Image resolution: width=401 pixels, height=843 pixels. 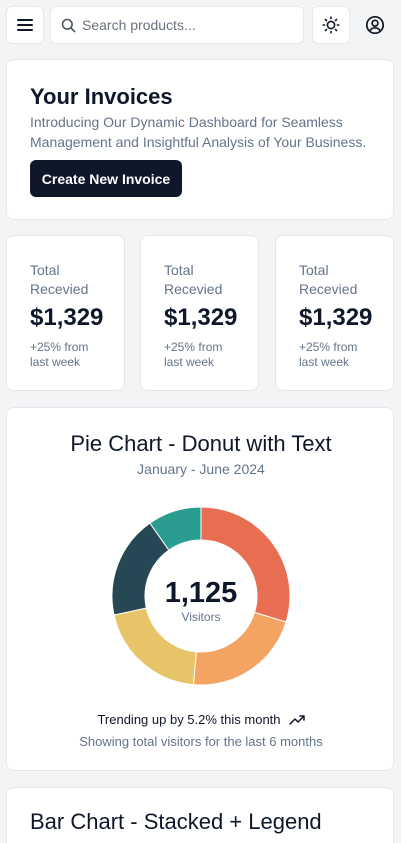 What do you see at coordinates (189, 719) in the screenshot?
I see `trend-text: Trending up by 5.2% this month` at bounding box center [189, 719].